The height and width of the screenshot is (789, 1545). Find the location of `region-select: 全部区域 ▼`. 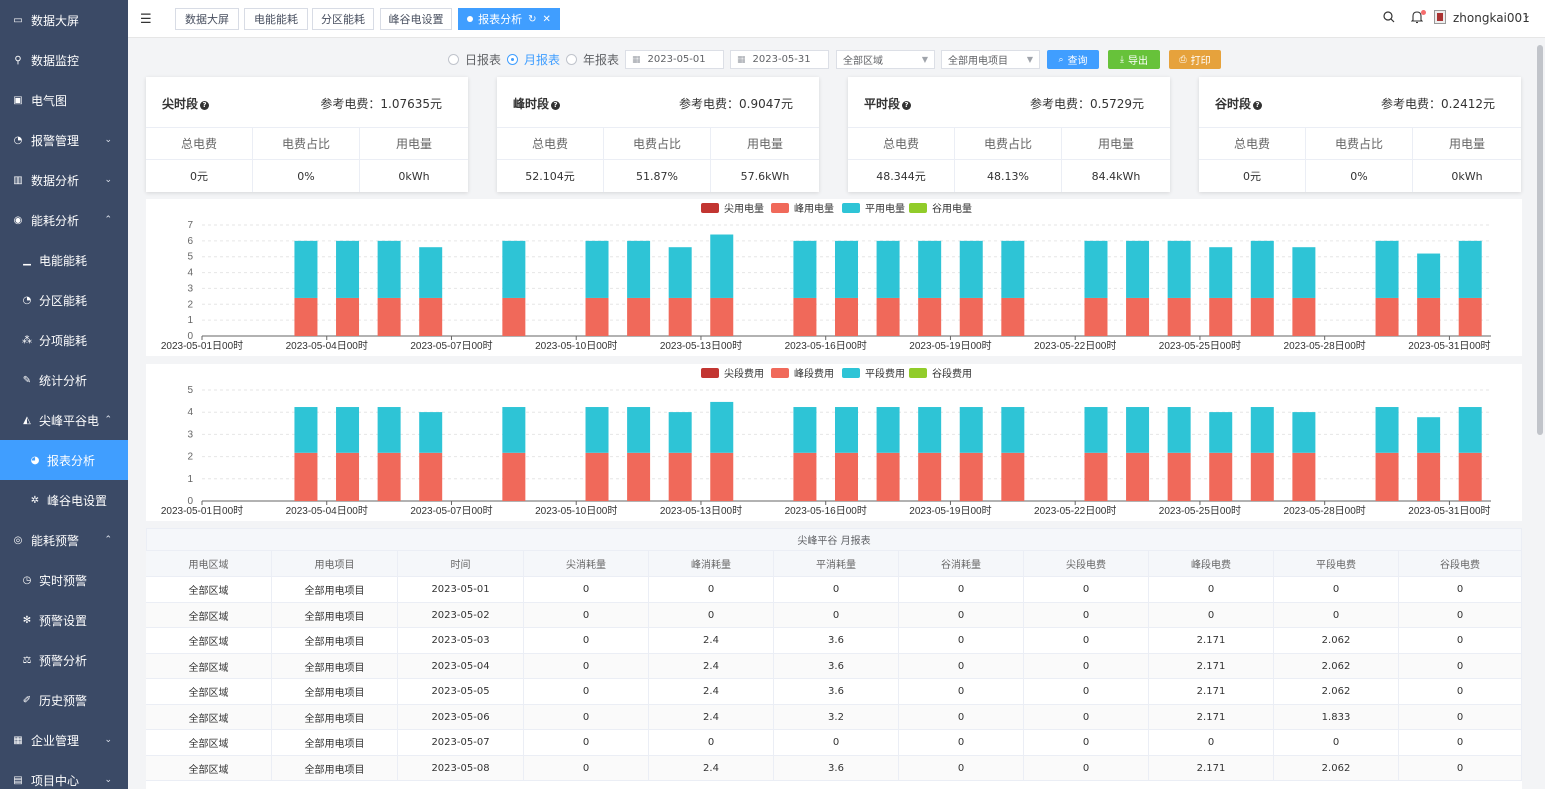

region-select: 全部区域 ▼ is located at coordinates (885, 59).